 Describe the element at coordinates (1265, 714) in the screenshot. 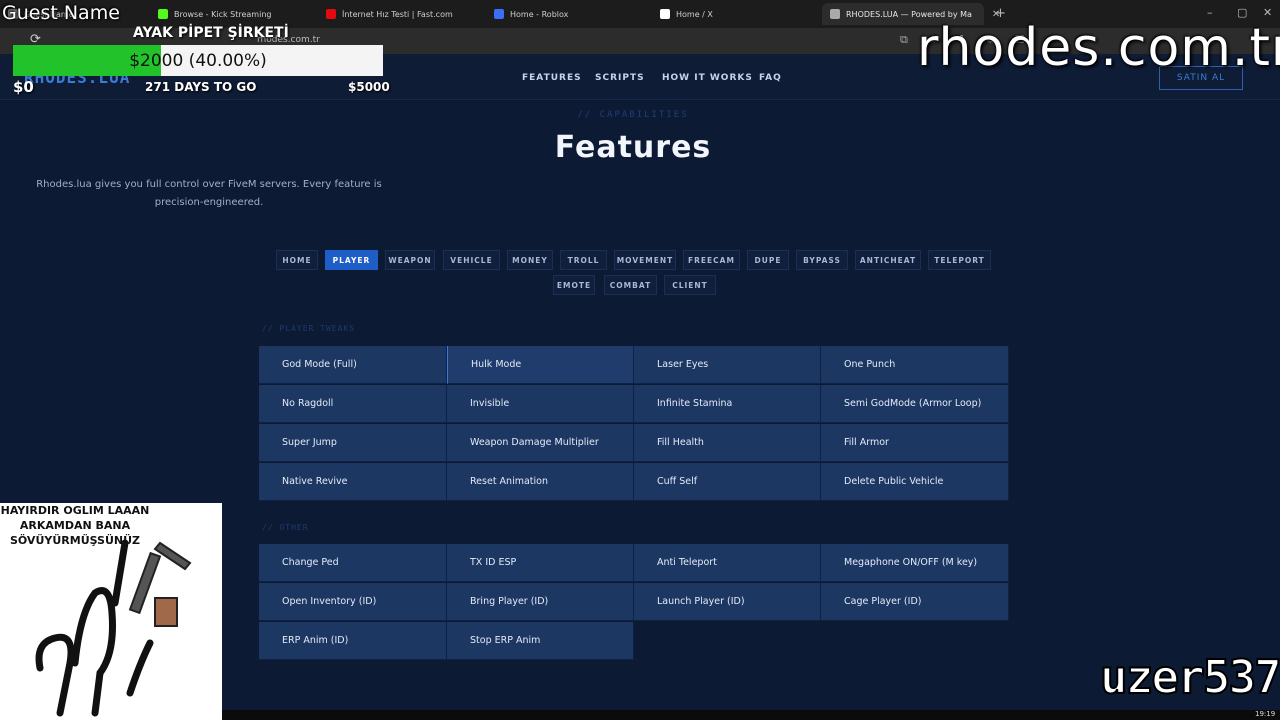

I see `taskbar-clock: 19:19` at that location.